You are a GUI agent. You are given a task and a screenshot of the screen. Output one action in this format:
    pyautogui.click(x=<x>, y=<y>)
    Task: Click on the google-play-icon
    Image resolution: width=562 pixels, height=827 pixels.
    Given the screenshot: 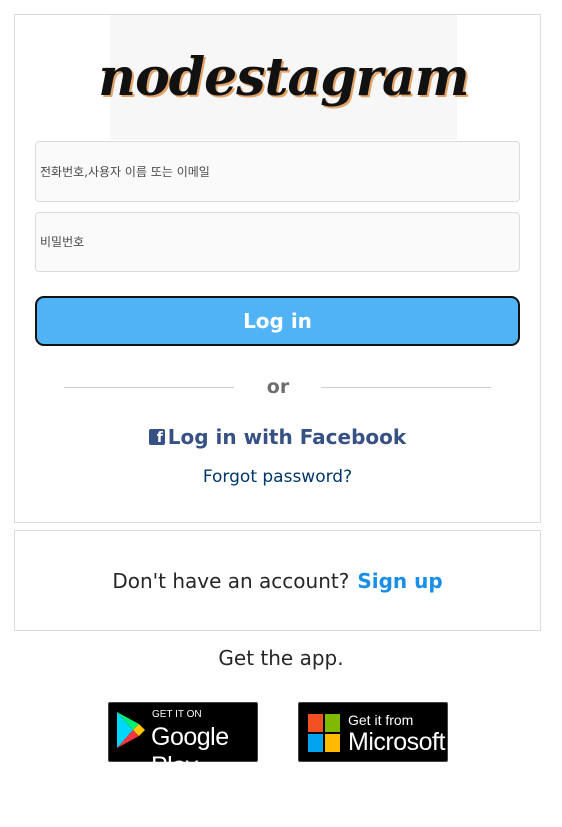 What is the action you would take?
    pyautogui.click(x=131, y=730)
    